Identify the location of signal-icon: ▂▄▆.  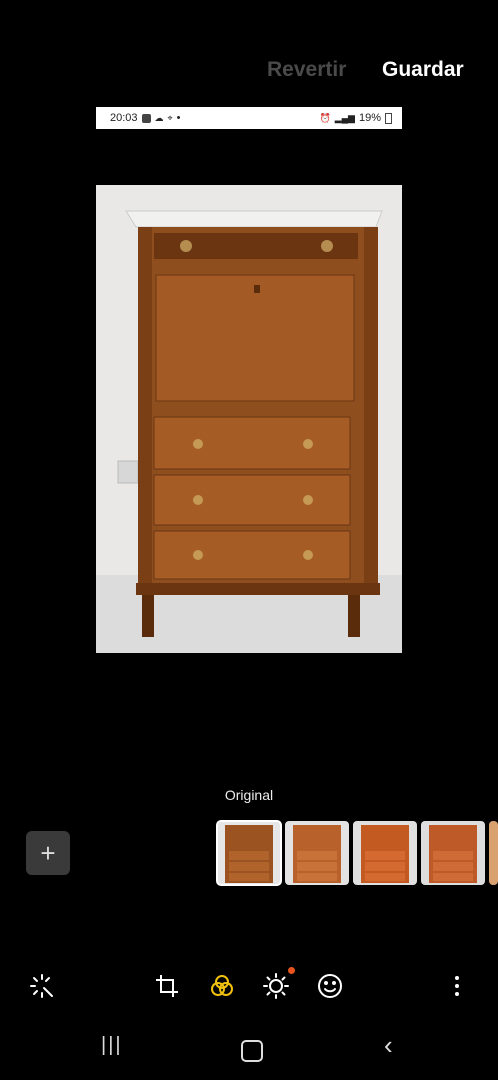
(344, 117).